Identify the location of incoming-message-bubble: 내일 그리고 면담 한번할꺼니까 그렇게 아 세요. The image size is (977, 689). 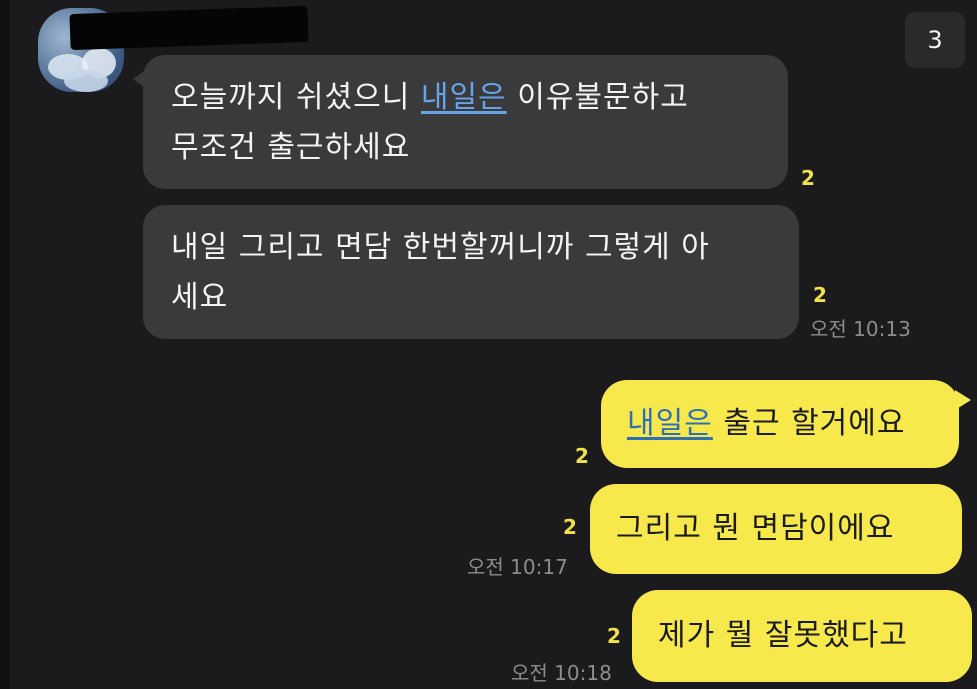
(471, 272).